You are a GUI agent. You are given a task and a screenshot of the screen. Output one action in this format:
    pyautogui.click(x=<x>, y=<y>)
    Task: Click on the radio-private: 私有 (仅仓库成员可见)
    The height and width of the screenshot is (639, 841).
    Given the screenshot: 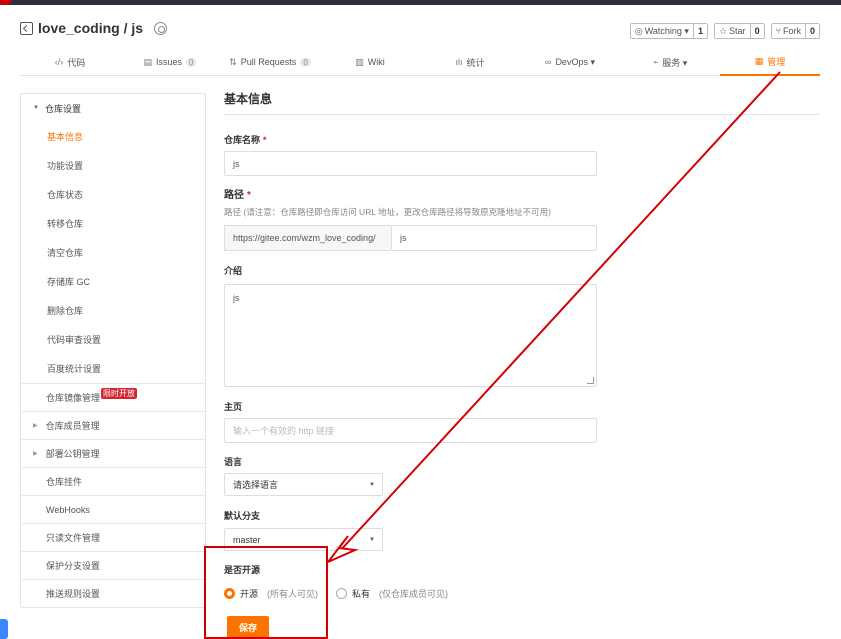 What is the action you would take?
    pyautogui.click(x=392, y=593)
    